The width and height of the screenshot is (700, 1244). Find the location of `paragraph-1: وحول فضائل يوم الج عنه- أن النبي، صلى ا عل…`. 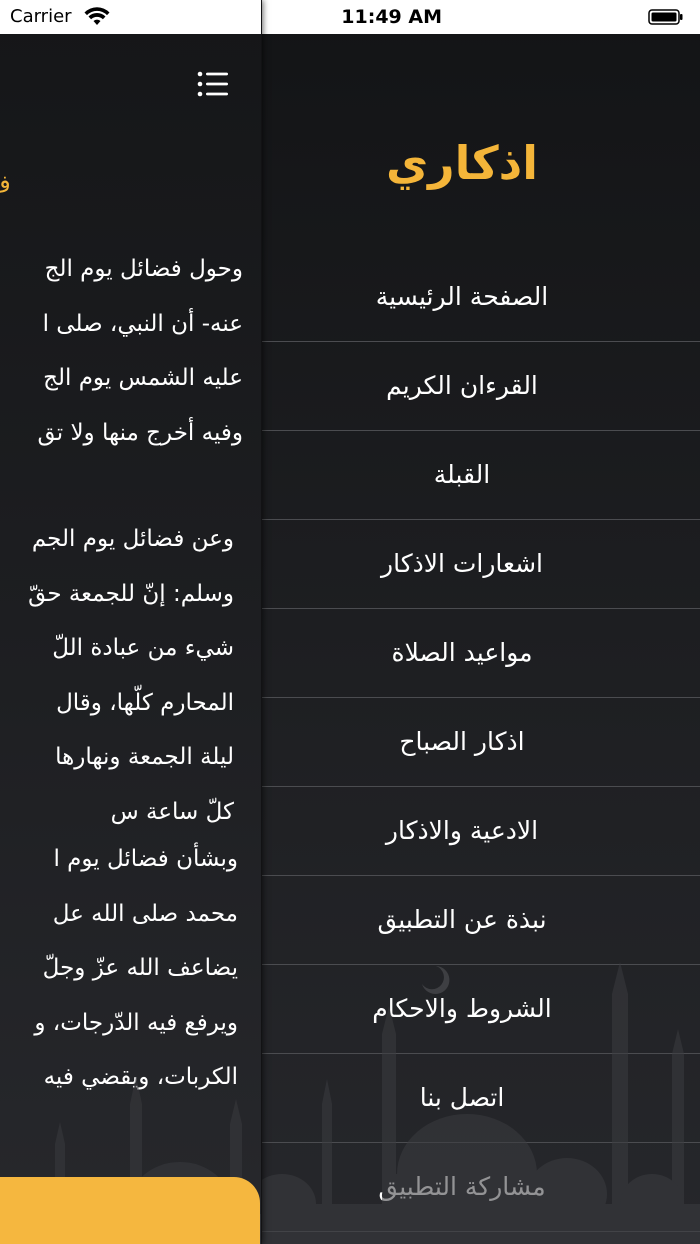

paragraph-1: وحول فضائل يوم الج عنه- أن النبي، صلى ا عل… is located at coordinates (121, 351).